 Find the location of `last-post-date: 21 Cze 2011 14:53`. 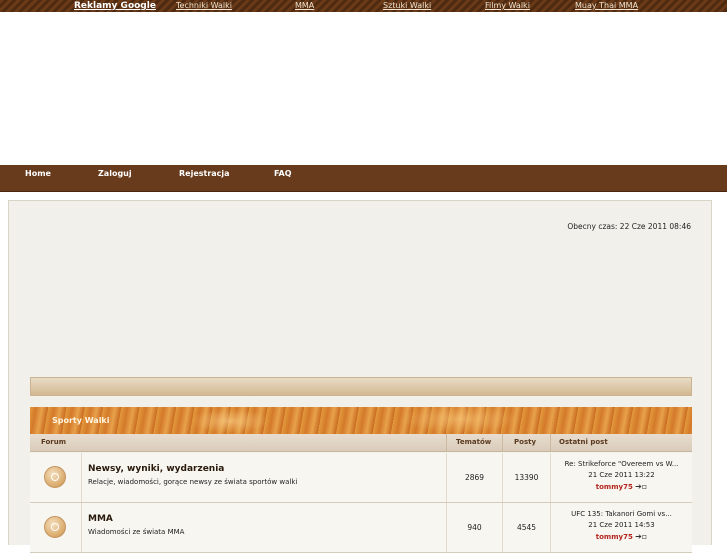

last-post-date: 21 Cze 2011 14:53 is located at coordinates (621, 525).